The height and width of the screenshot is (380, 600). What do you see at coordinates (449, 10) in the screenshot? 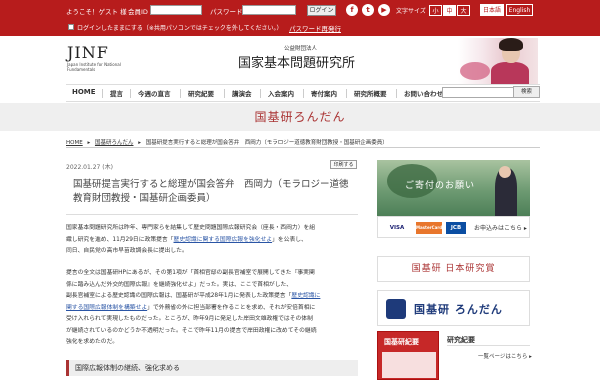
I see `font-size-medium: 中` at bounding box center [449, 10].